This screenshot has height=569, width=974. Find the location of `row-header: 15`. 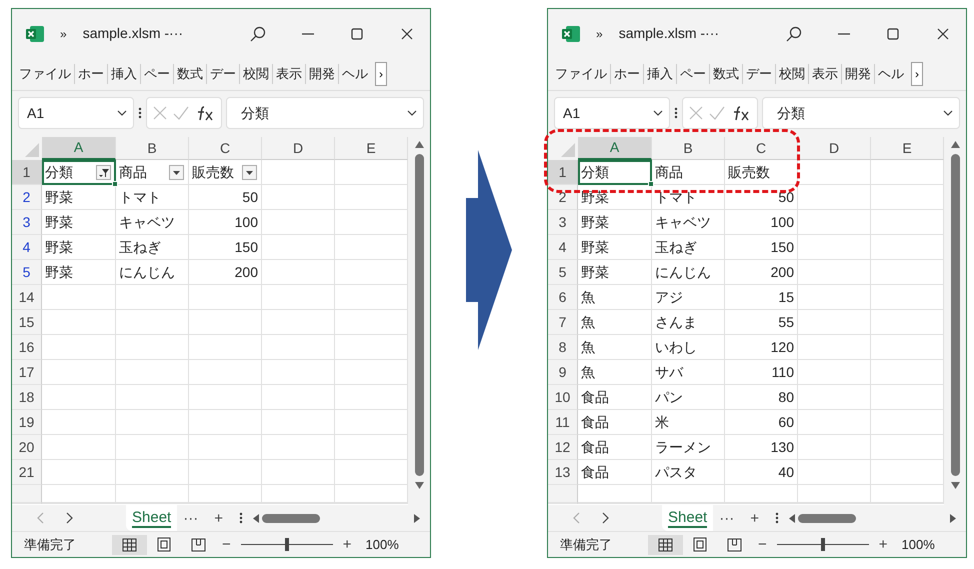

row-header: 15 is located at coordinates (27, 323).